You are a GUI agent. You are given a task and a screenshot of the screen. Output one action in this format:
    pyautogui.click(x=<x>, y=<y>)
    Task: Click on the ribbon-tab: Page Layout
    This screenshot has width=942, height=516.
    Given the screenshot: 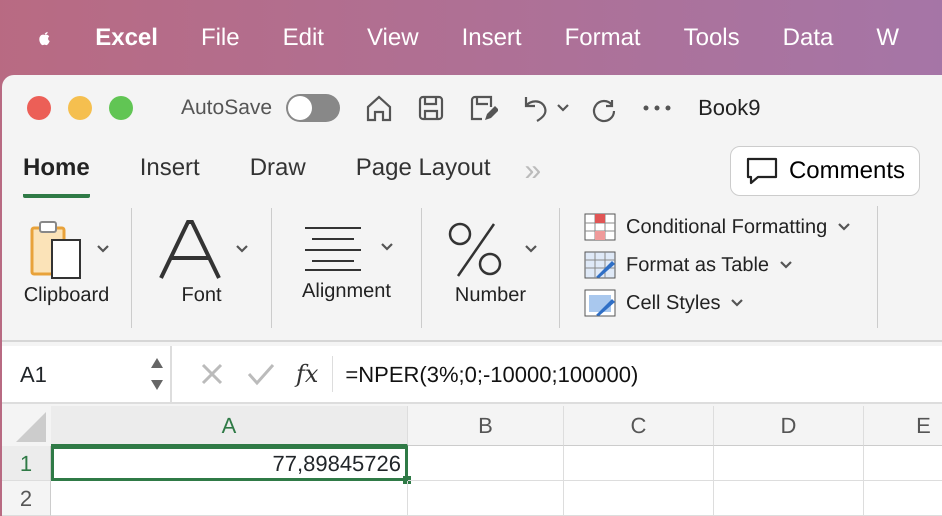 What is the action you would take?
    pyautogui.click(x=423, y=171)
    